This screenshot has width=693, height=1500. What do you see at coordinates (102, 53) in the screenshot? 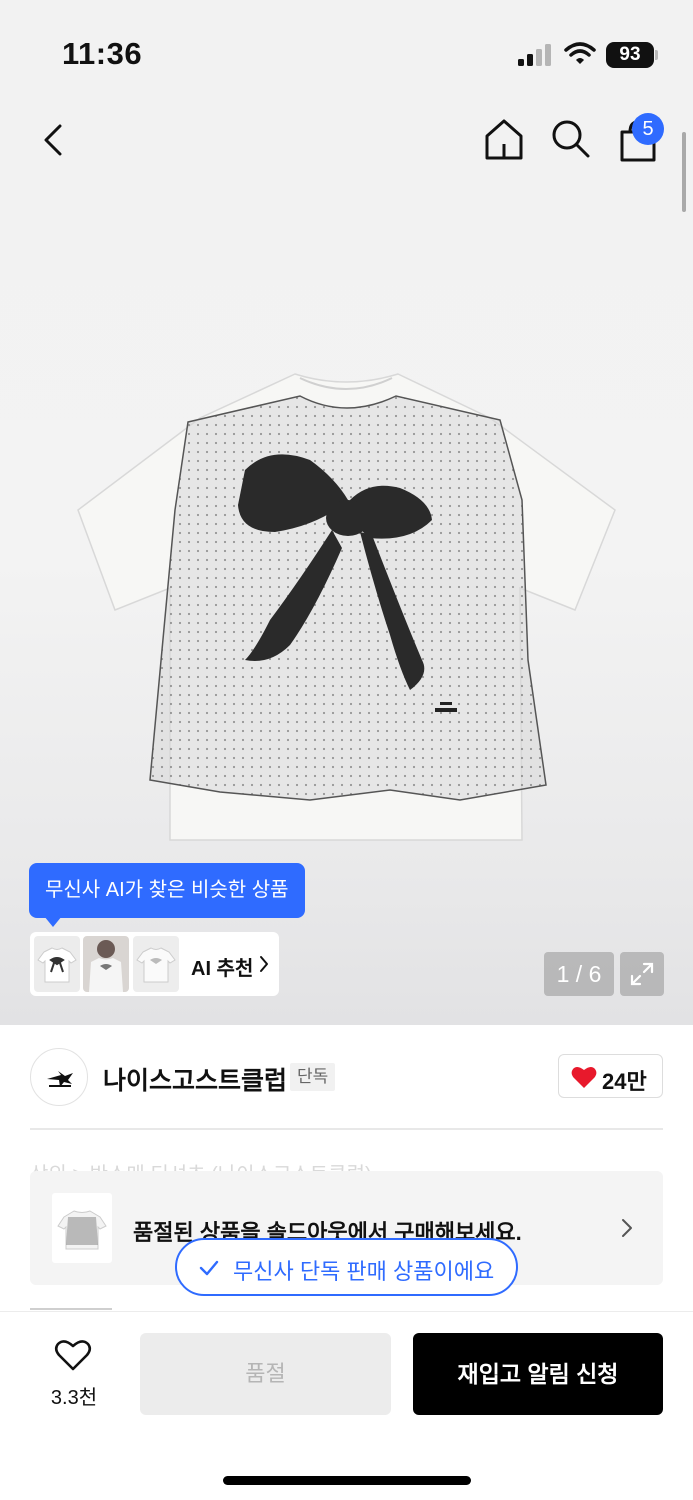
I see `status-time: 11:36` at bounding box center [102, 53].